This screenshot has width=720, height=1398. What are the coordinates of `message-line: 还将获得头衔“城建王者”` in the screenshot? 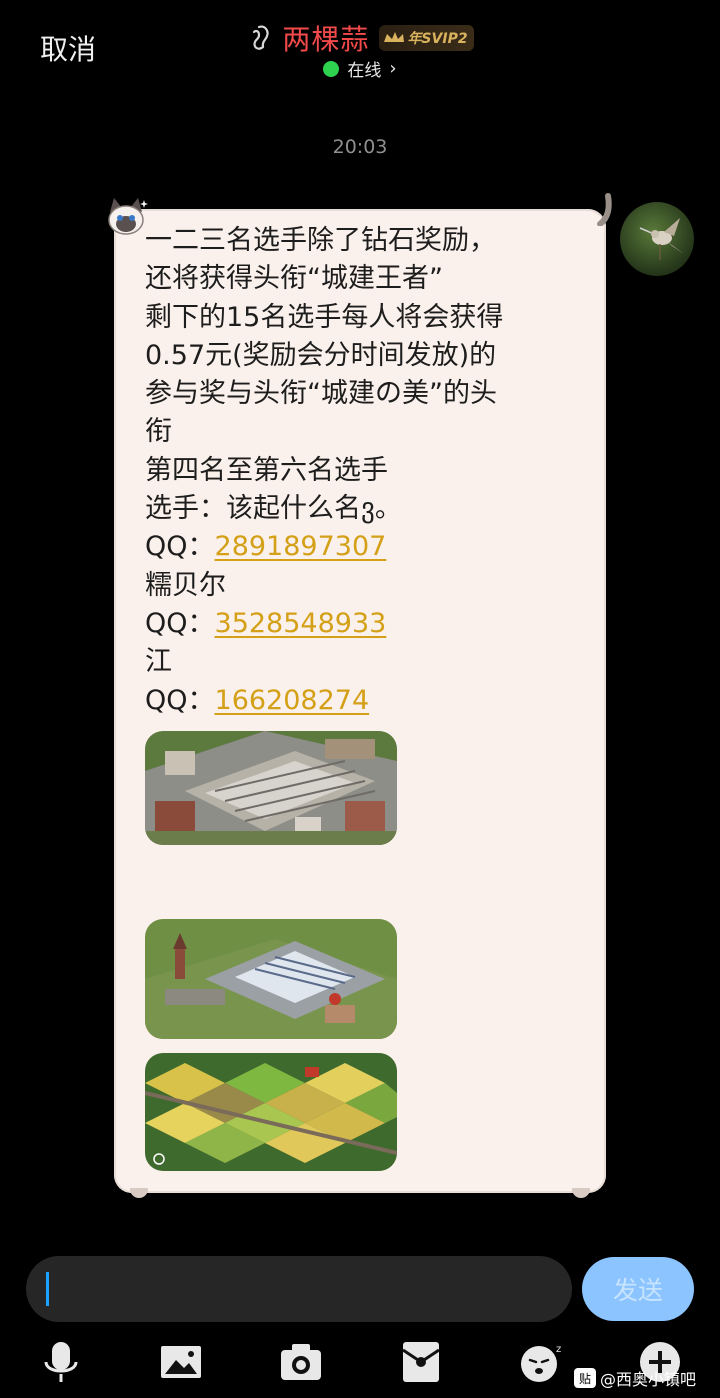 It's located at (294, 279).